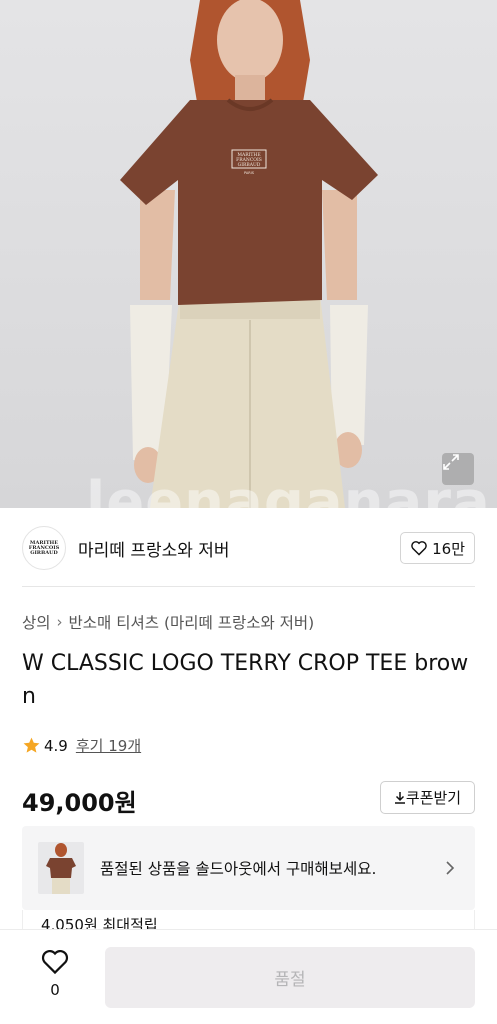 This screenshot has width=497, height=1024. What do you see at coordinates (448, 548) in the screenshot?
I see `brand-like-count: 16만` at bounding box center [448, 548].